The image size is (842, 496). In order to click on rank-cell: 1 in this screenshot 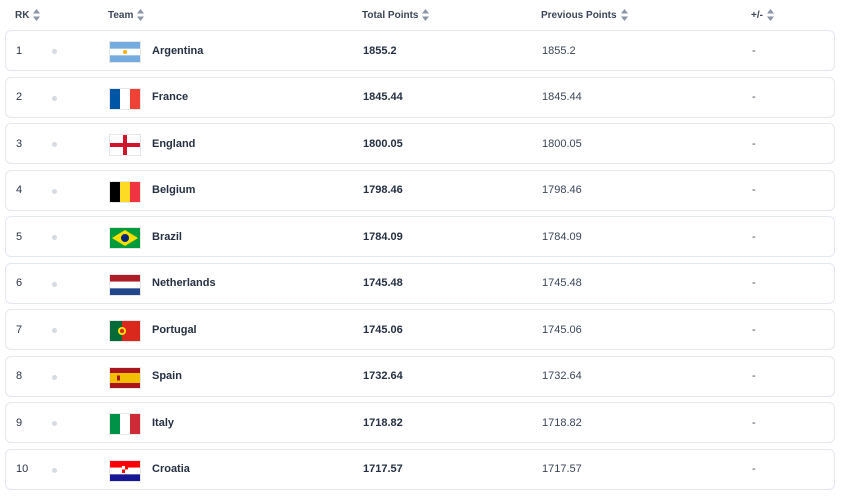, I will do `click(19, 50)`.